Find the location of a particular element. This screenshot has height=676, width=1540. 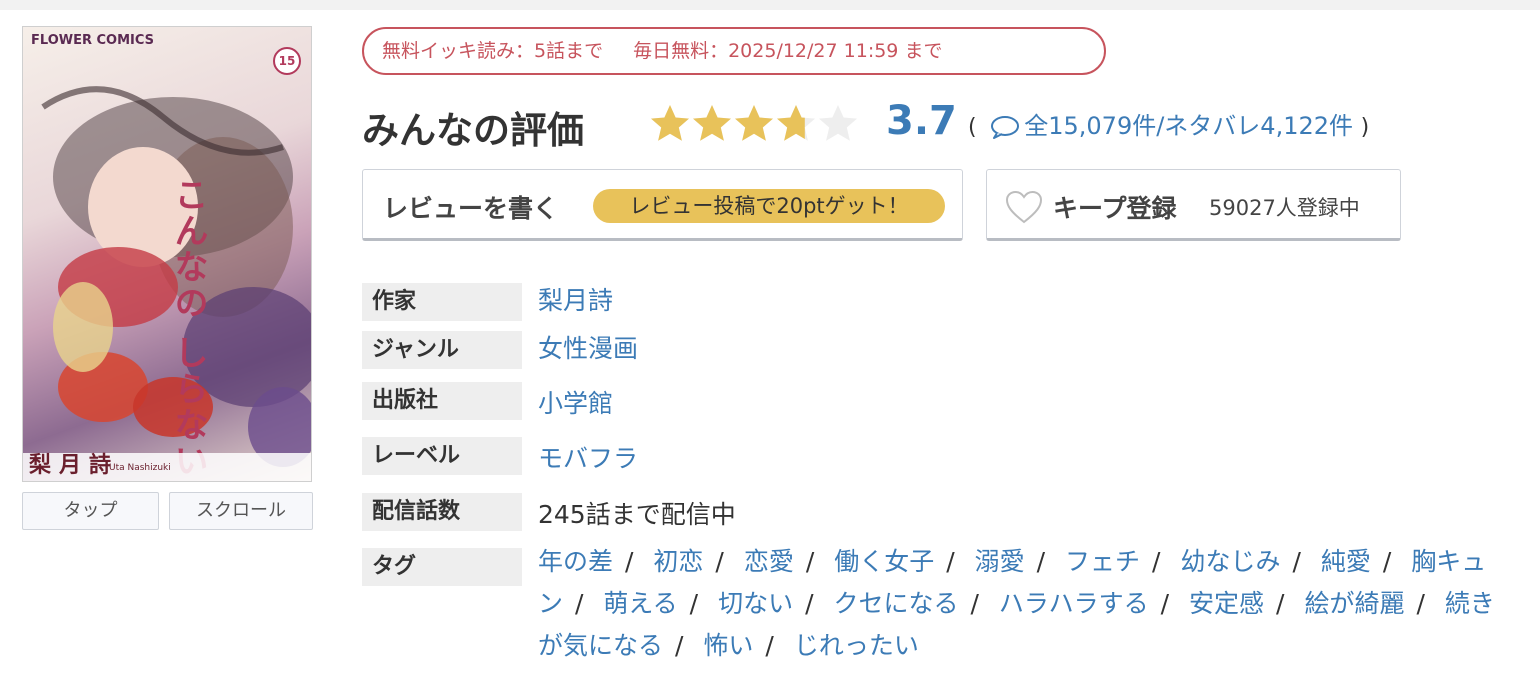

top-strip is located at coordinates (770, 5).